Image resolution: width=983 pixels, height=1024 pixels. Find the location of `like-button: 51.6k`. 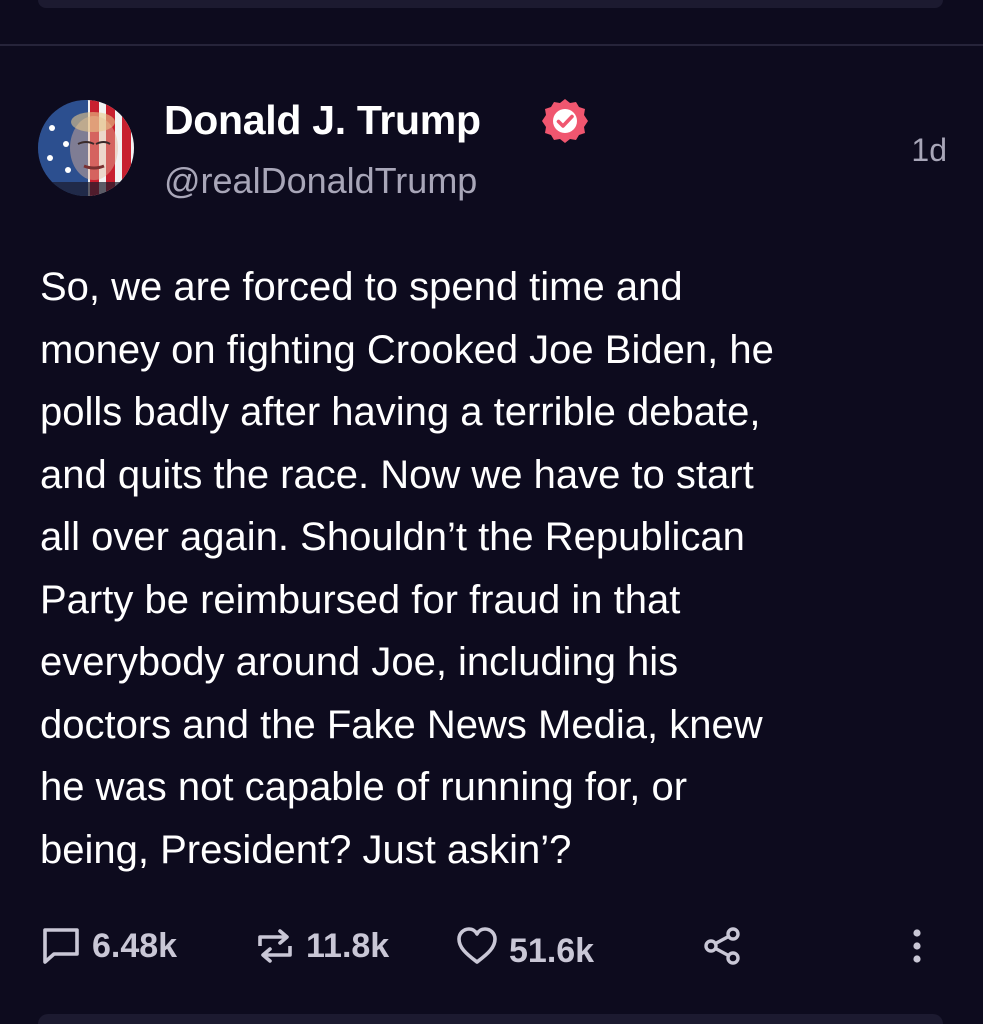

like-button: 51.6k is located at coordinates (524, 946).